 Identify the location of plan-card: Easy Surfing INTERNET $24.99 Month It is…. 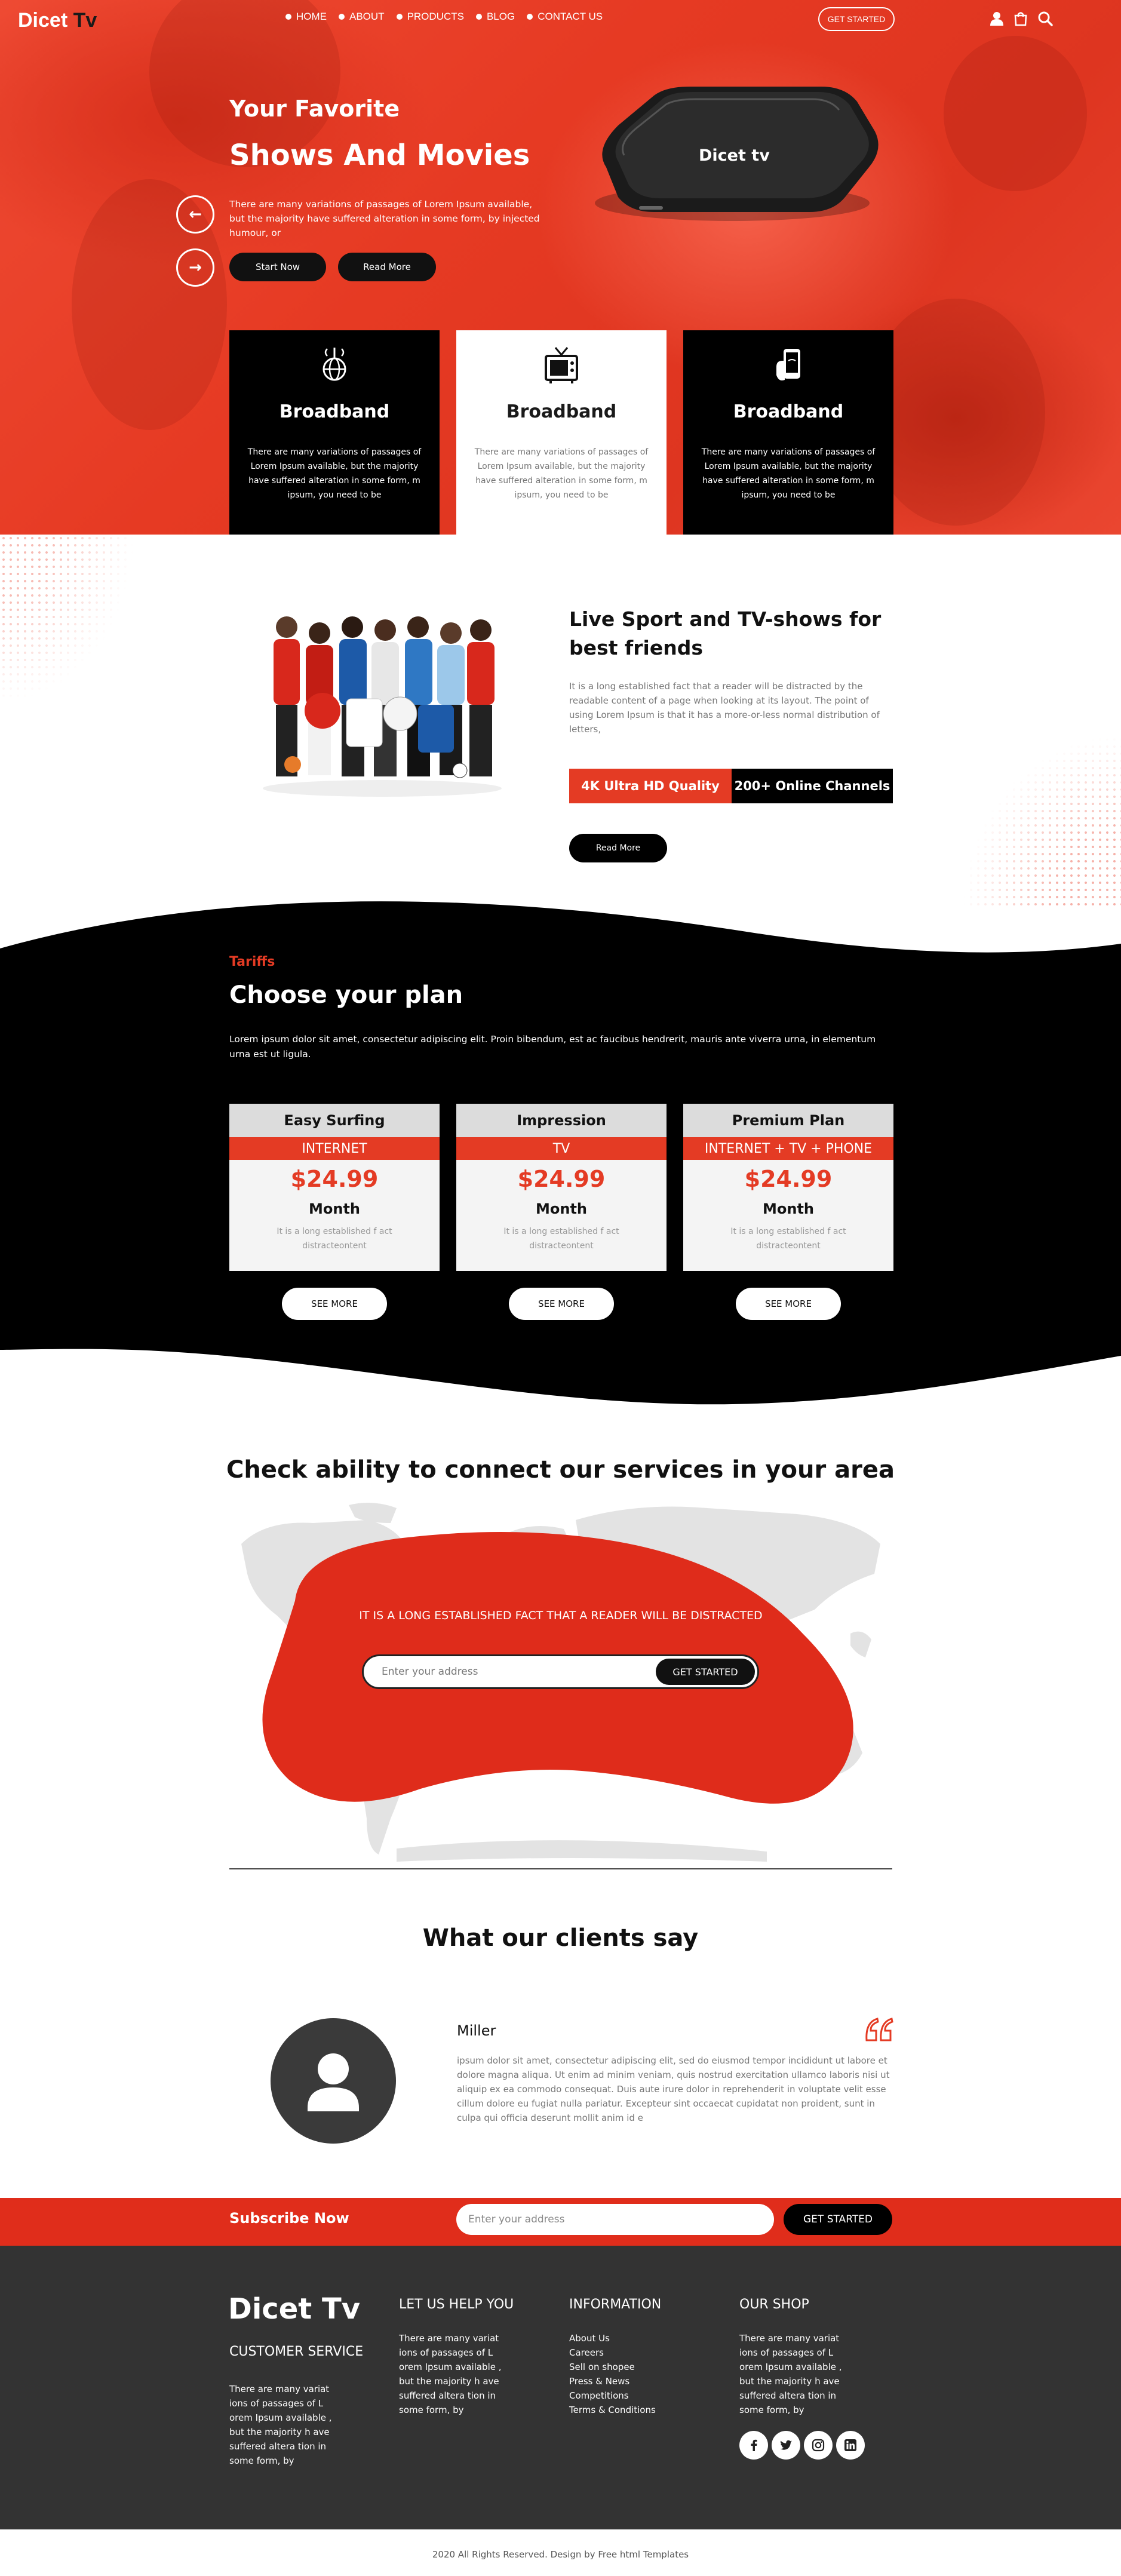
(335, 1187).